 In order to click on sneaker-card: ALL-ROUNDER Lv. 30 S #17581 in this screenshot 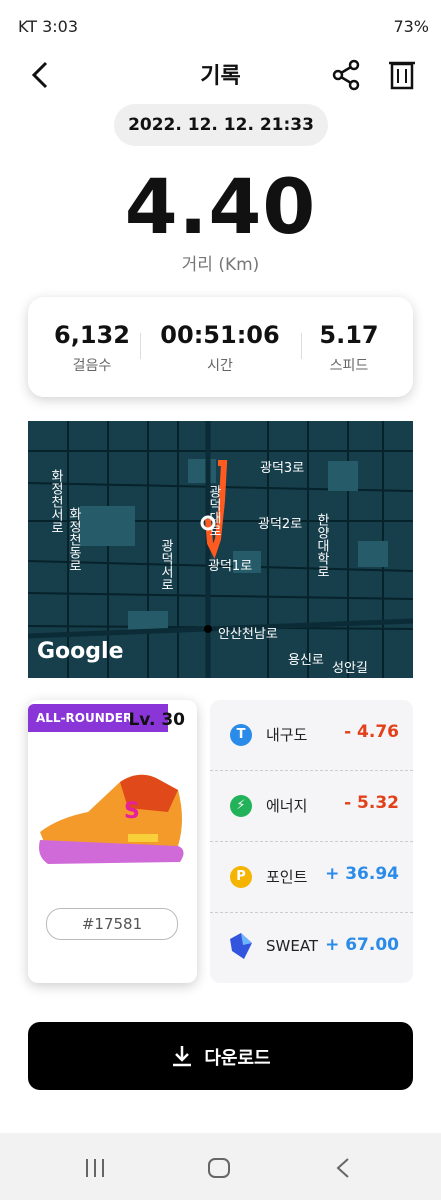, I will do `click(112, 841)`.